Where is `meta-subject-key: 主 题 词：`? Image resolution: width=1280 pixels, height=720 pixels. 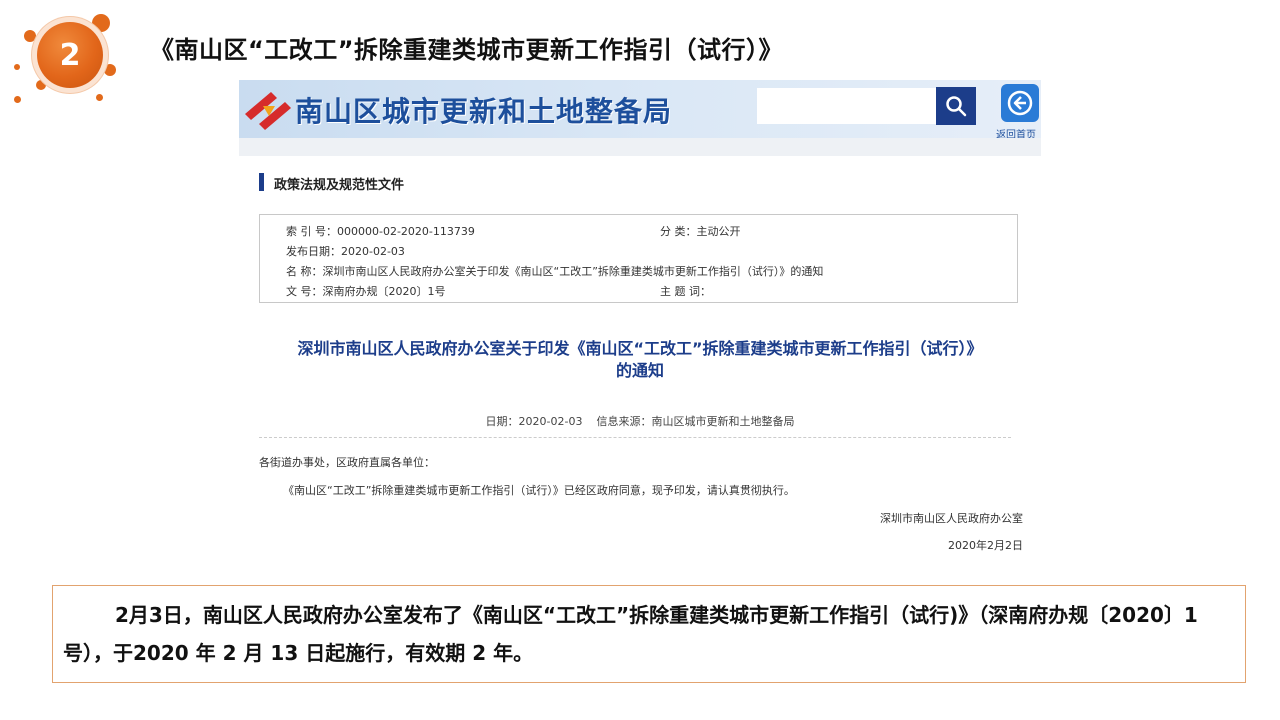
meta-subject-key: 主 题 词： is located at coordinates (685, 291).